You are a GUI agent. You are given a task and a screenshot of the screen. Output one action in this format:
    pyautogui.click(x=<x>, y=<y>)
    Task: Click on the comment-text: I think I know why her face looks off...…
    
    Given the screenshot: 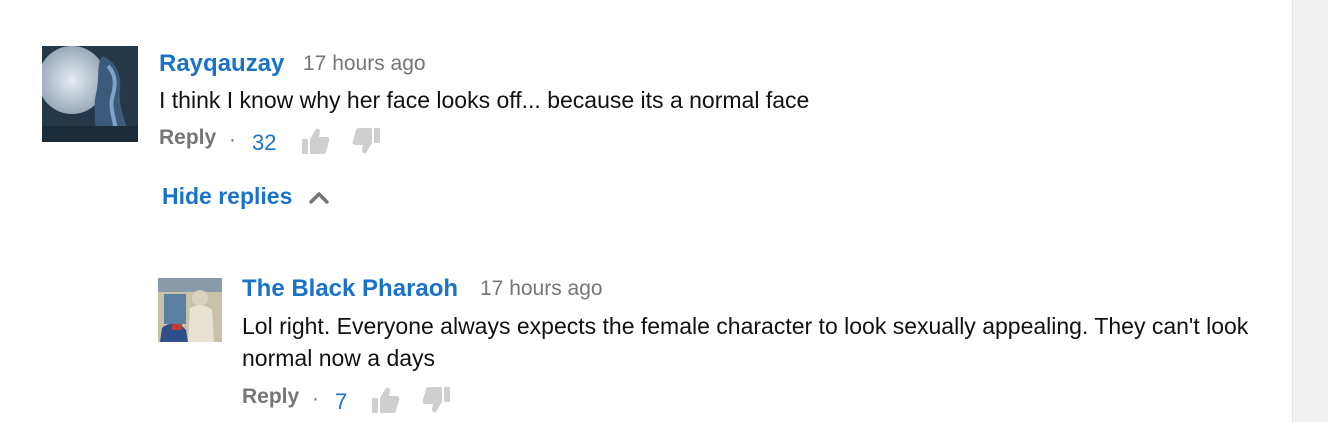 What is the action you would take?
    pyautogui.click(x=484, y=100)
    